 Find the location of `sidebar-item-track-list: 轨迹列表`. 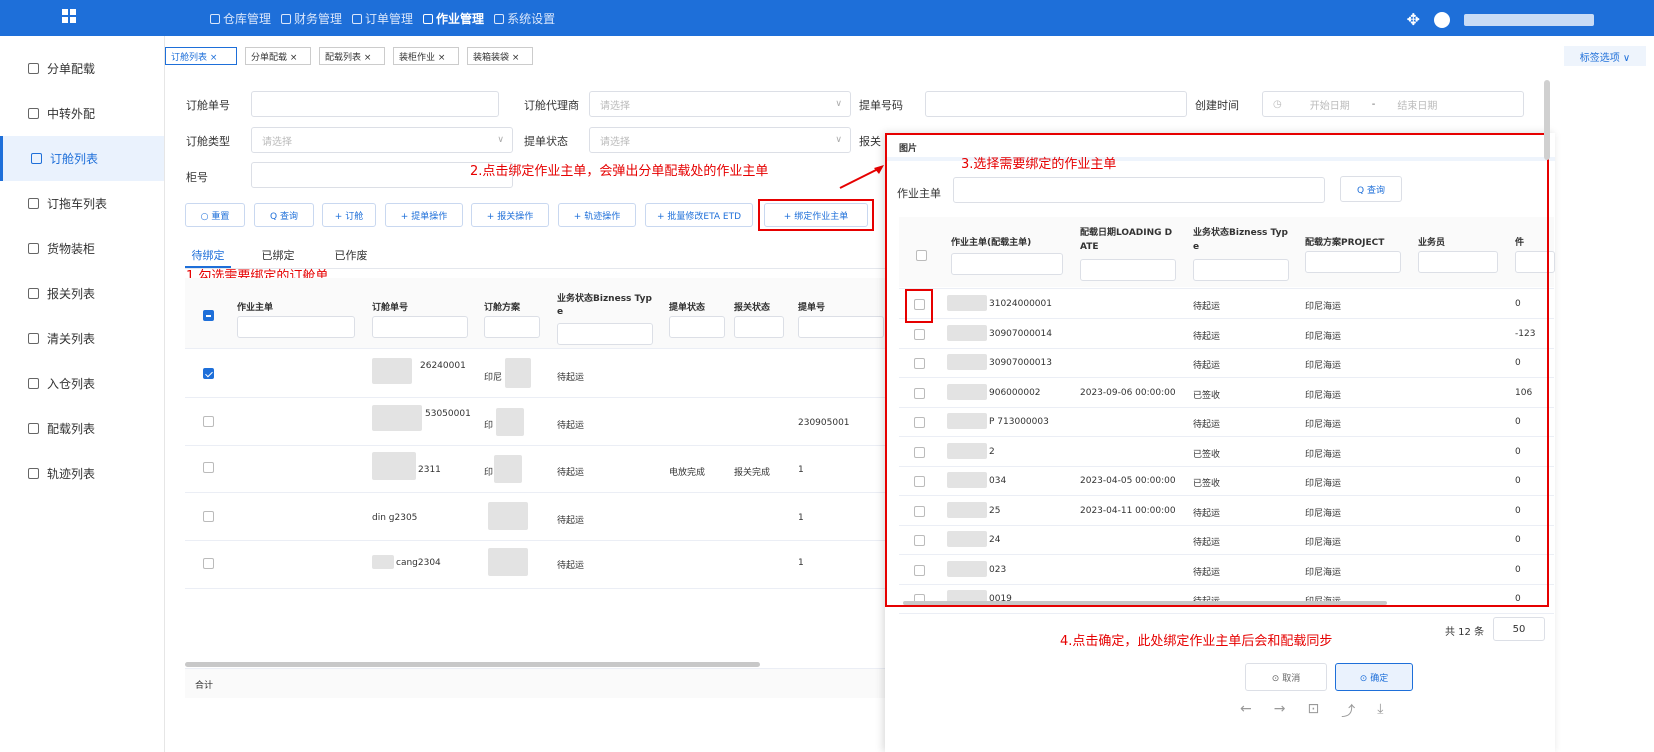

sidebar-item-track-list: 轨迹列表 is located at coordinates (82, 473).